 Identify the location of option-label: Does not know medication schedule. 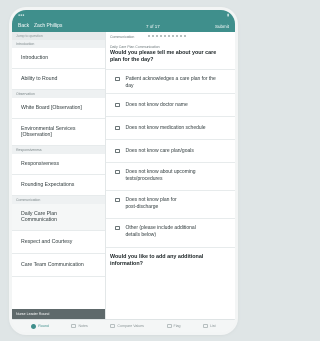
(165, 128).